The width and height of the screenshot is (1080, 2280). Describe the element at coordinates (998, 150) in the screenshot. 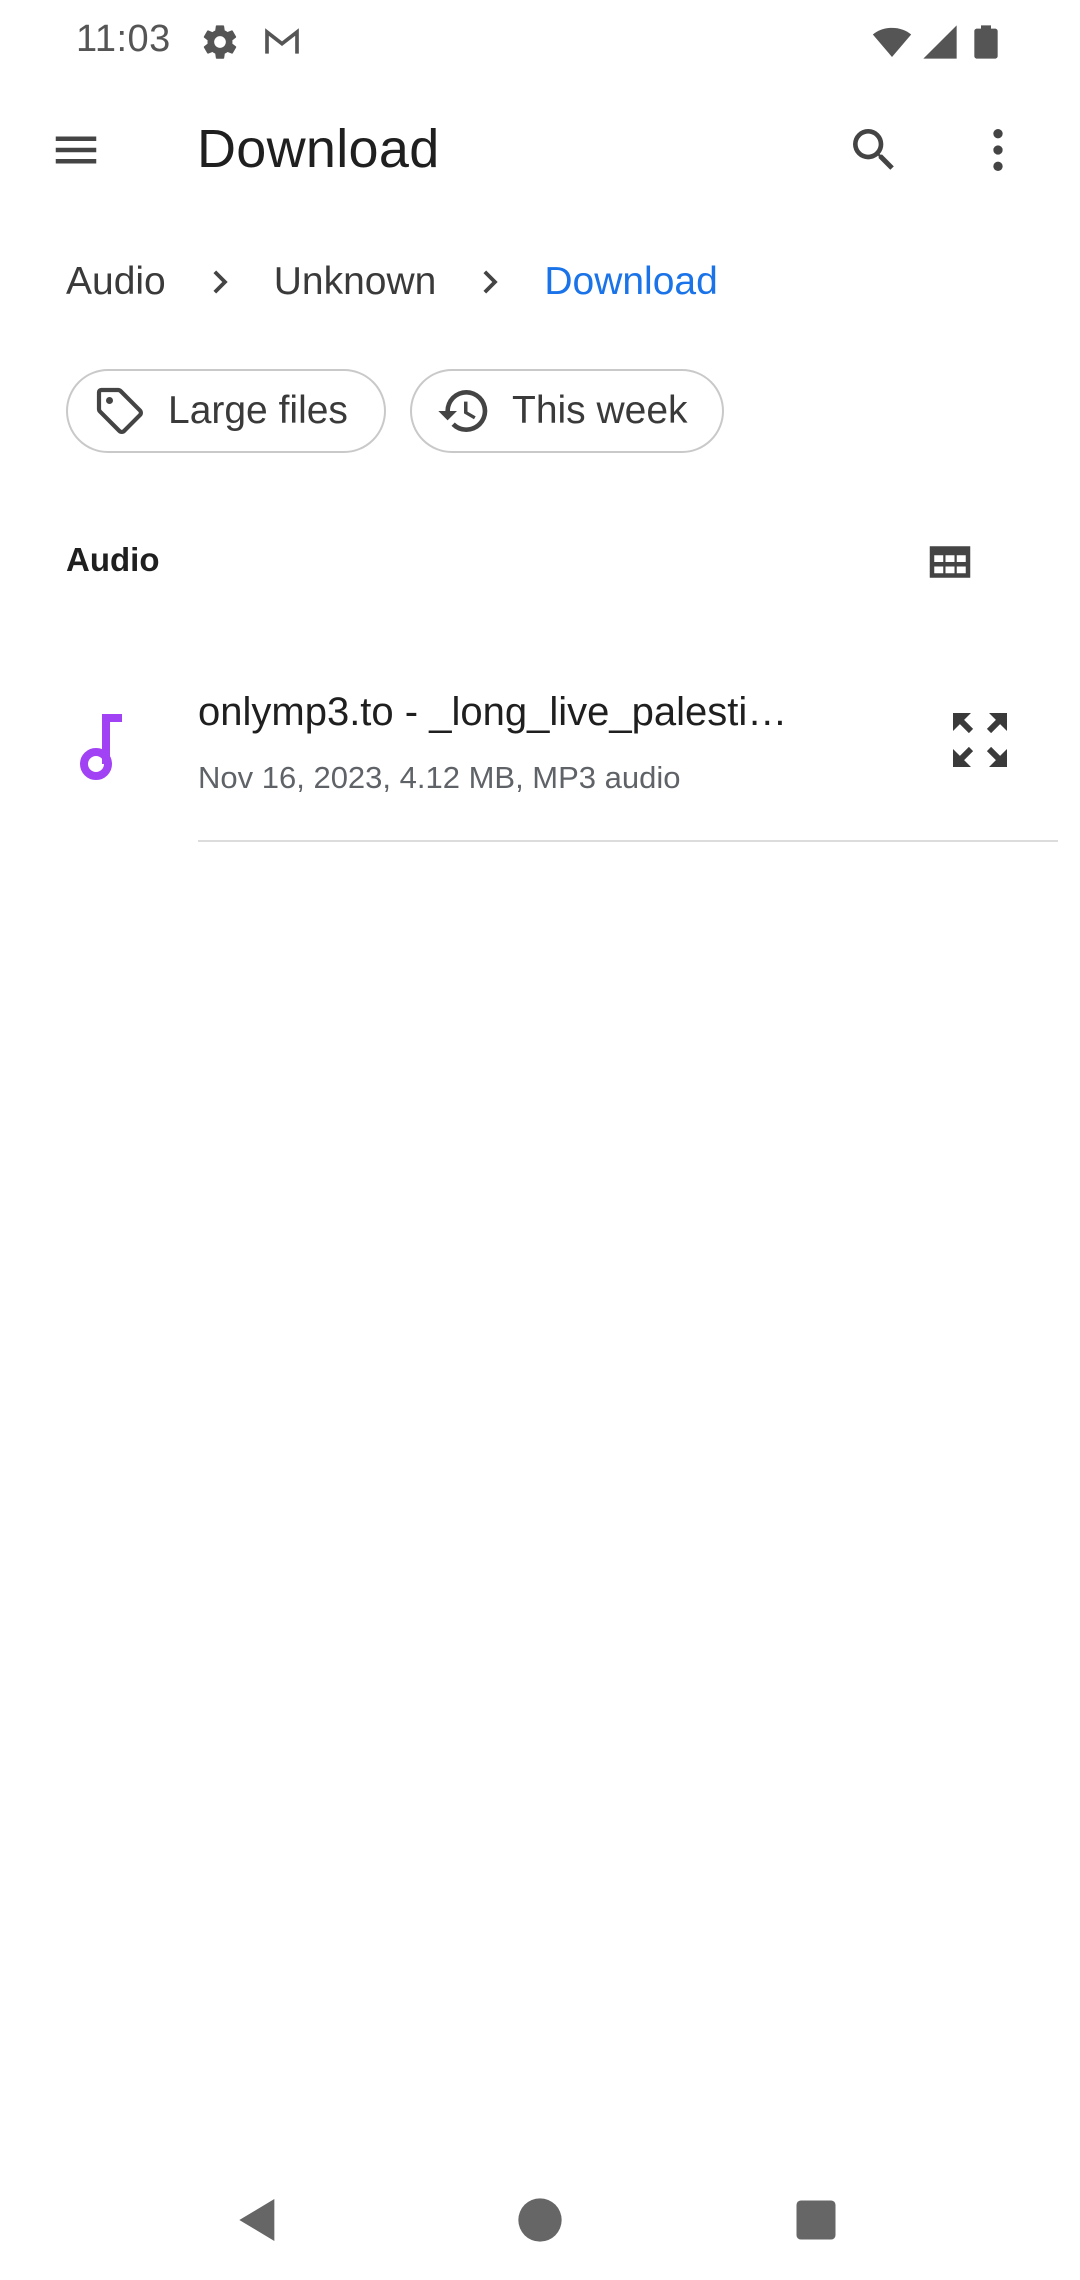

I see `more-vert-icon` at that location.